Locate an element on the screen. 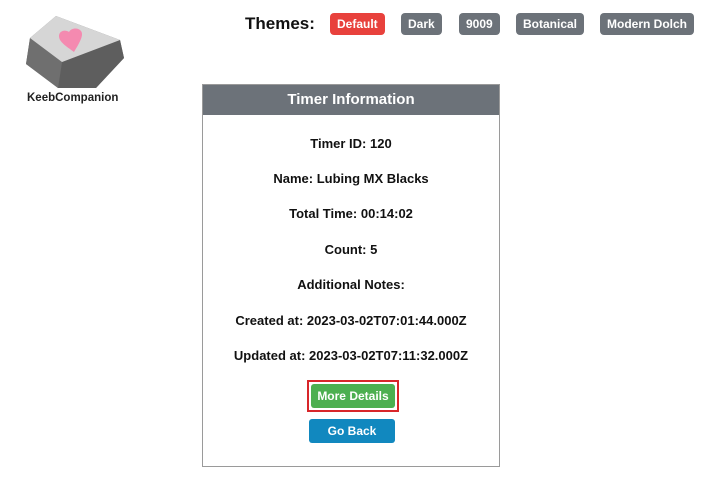  total-time-value: 00:14:02 is located at coordinates (386, 213).